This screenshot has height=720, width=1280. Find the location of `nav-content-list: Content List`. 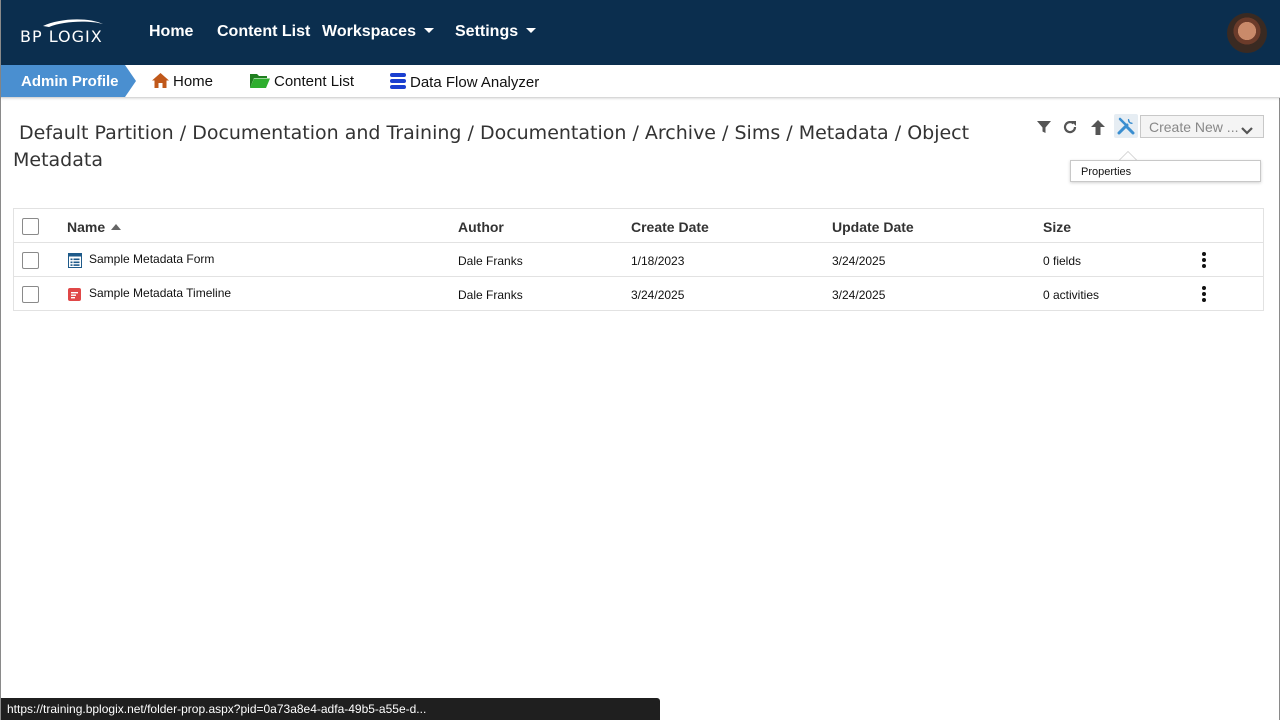

nav-content-list: Content List is located at coordinates (263, 32).